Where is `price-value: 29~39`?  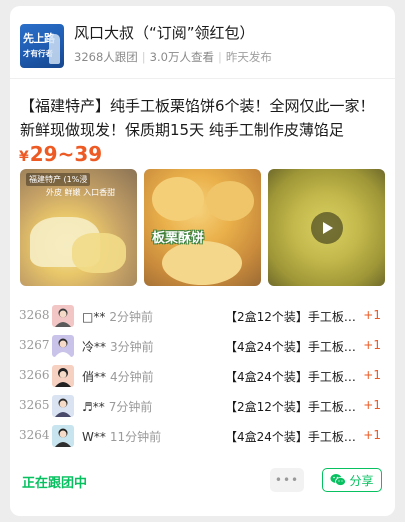
price-value: 29~39 is located at coordinates (66, 154).